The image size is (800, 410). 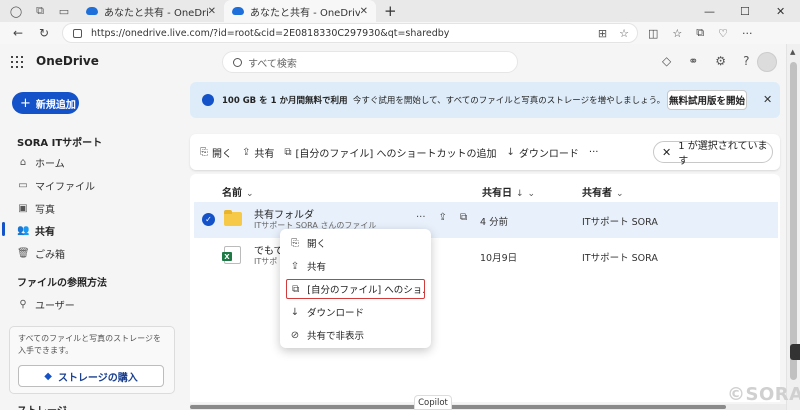 I want to click on column-header-name: 名前 ⌄, so click(x=238, y=191).